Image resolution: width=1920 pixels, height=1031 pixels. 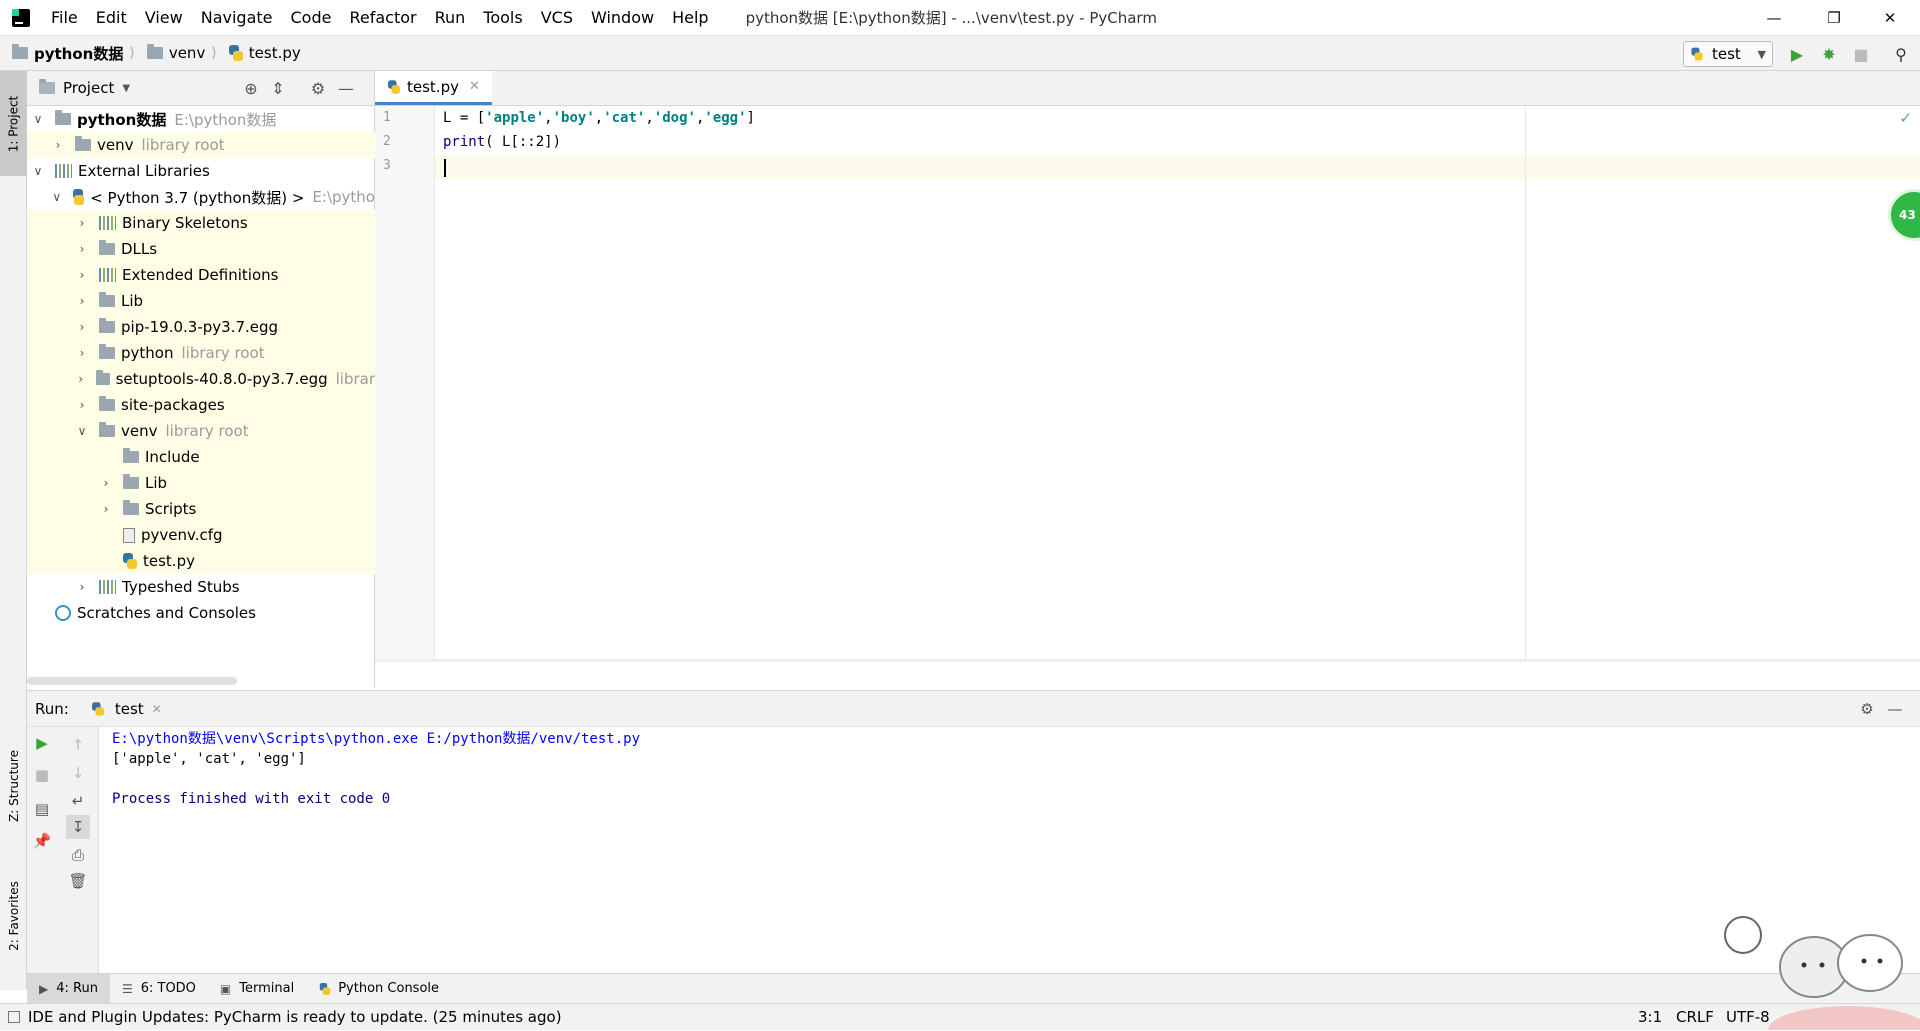 What do you see at coordinates (201, 561) in the screenshot?
I see `tree-item-test-py: test.py` at bounding box center [201, 561].